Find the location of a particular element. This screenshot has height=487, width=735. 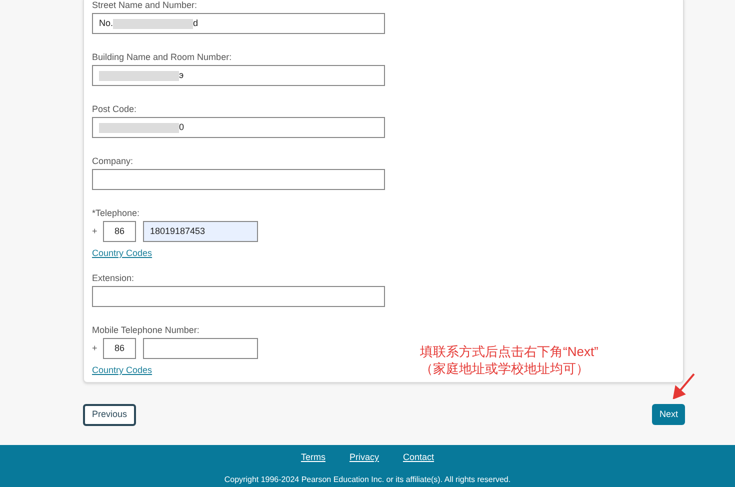

footer-link: Privacy is located at coordinates (364, 457).